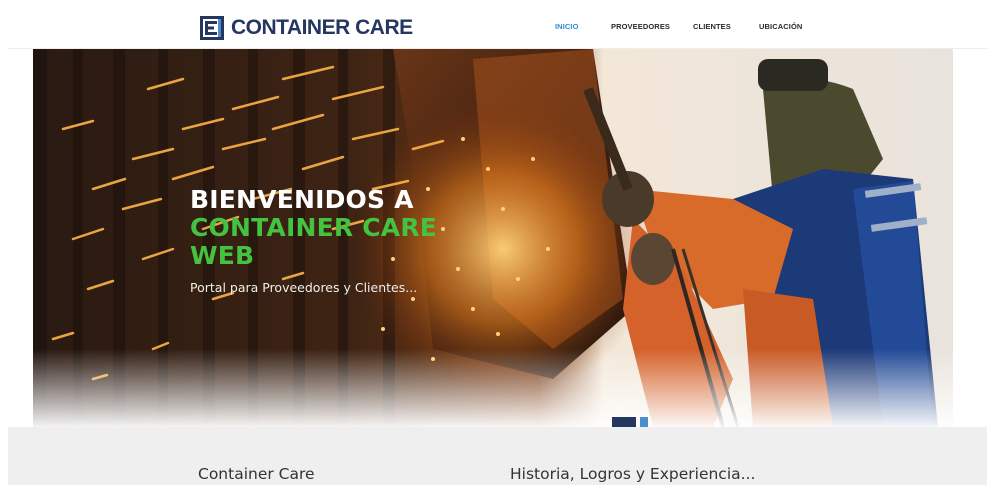 The width and height of the screenshot is (987, 485). I want to click on brand-logo: CONTAINER CARE, so click(306, 28).